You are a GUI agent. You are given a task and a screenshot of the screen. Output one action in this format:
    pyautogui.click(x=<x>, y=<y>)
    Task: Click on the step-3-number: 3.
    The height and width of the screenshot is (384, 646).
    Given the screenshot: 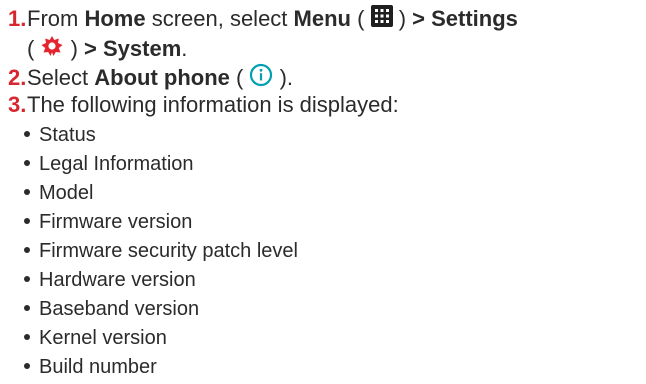 What is the action you would take?
    pyautogui.click(x=17, y=104)
    